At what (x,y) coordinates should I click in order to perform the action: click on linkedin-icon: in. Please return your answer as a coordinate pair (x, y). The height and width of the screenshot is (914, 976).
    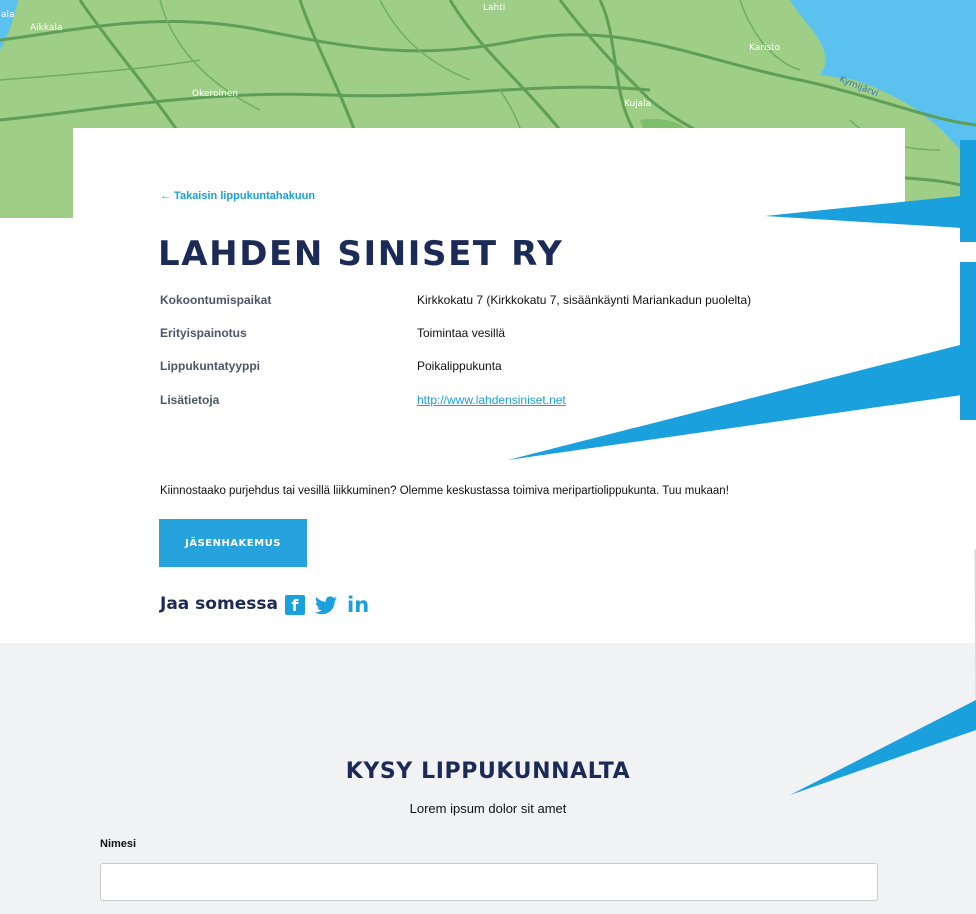
    Looking at the image, I should click on (358, 605).